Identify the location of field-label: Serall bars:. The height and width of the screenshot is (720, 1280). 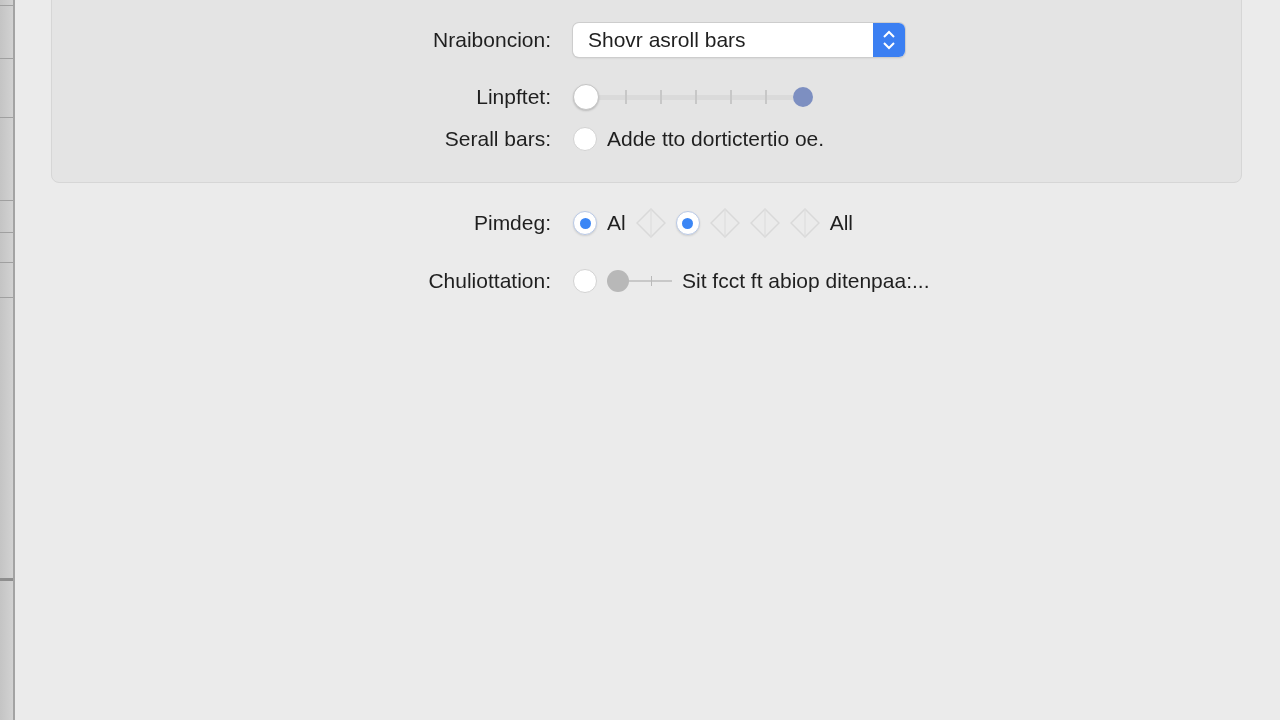
(497, 139).